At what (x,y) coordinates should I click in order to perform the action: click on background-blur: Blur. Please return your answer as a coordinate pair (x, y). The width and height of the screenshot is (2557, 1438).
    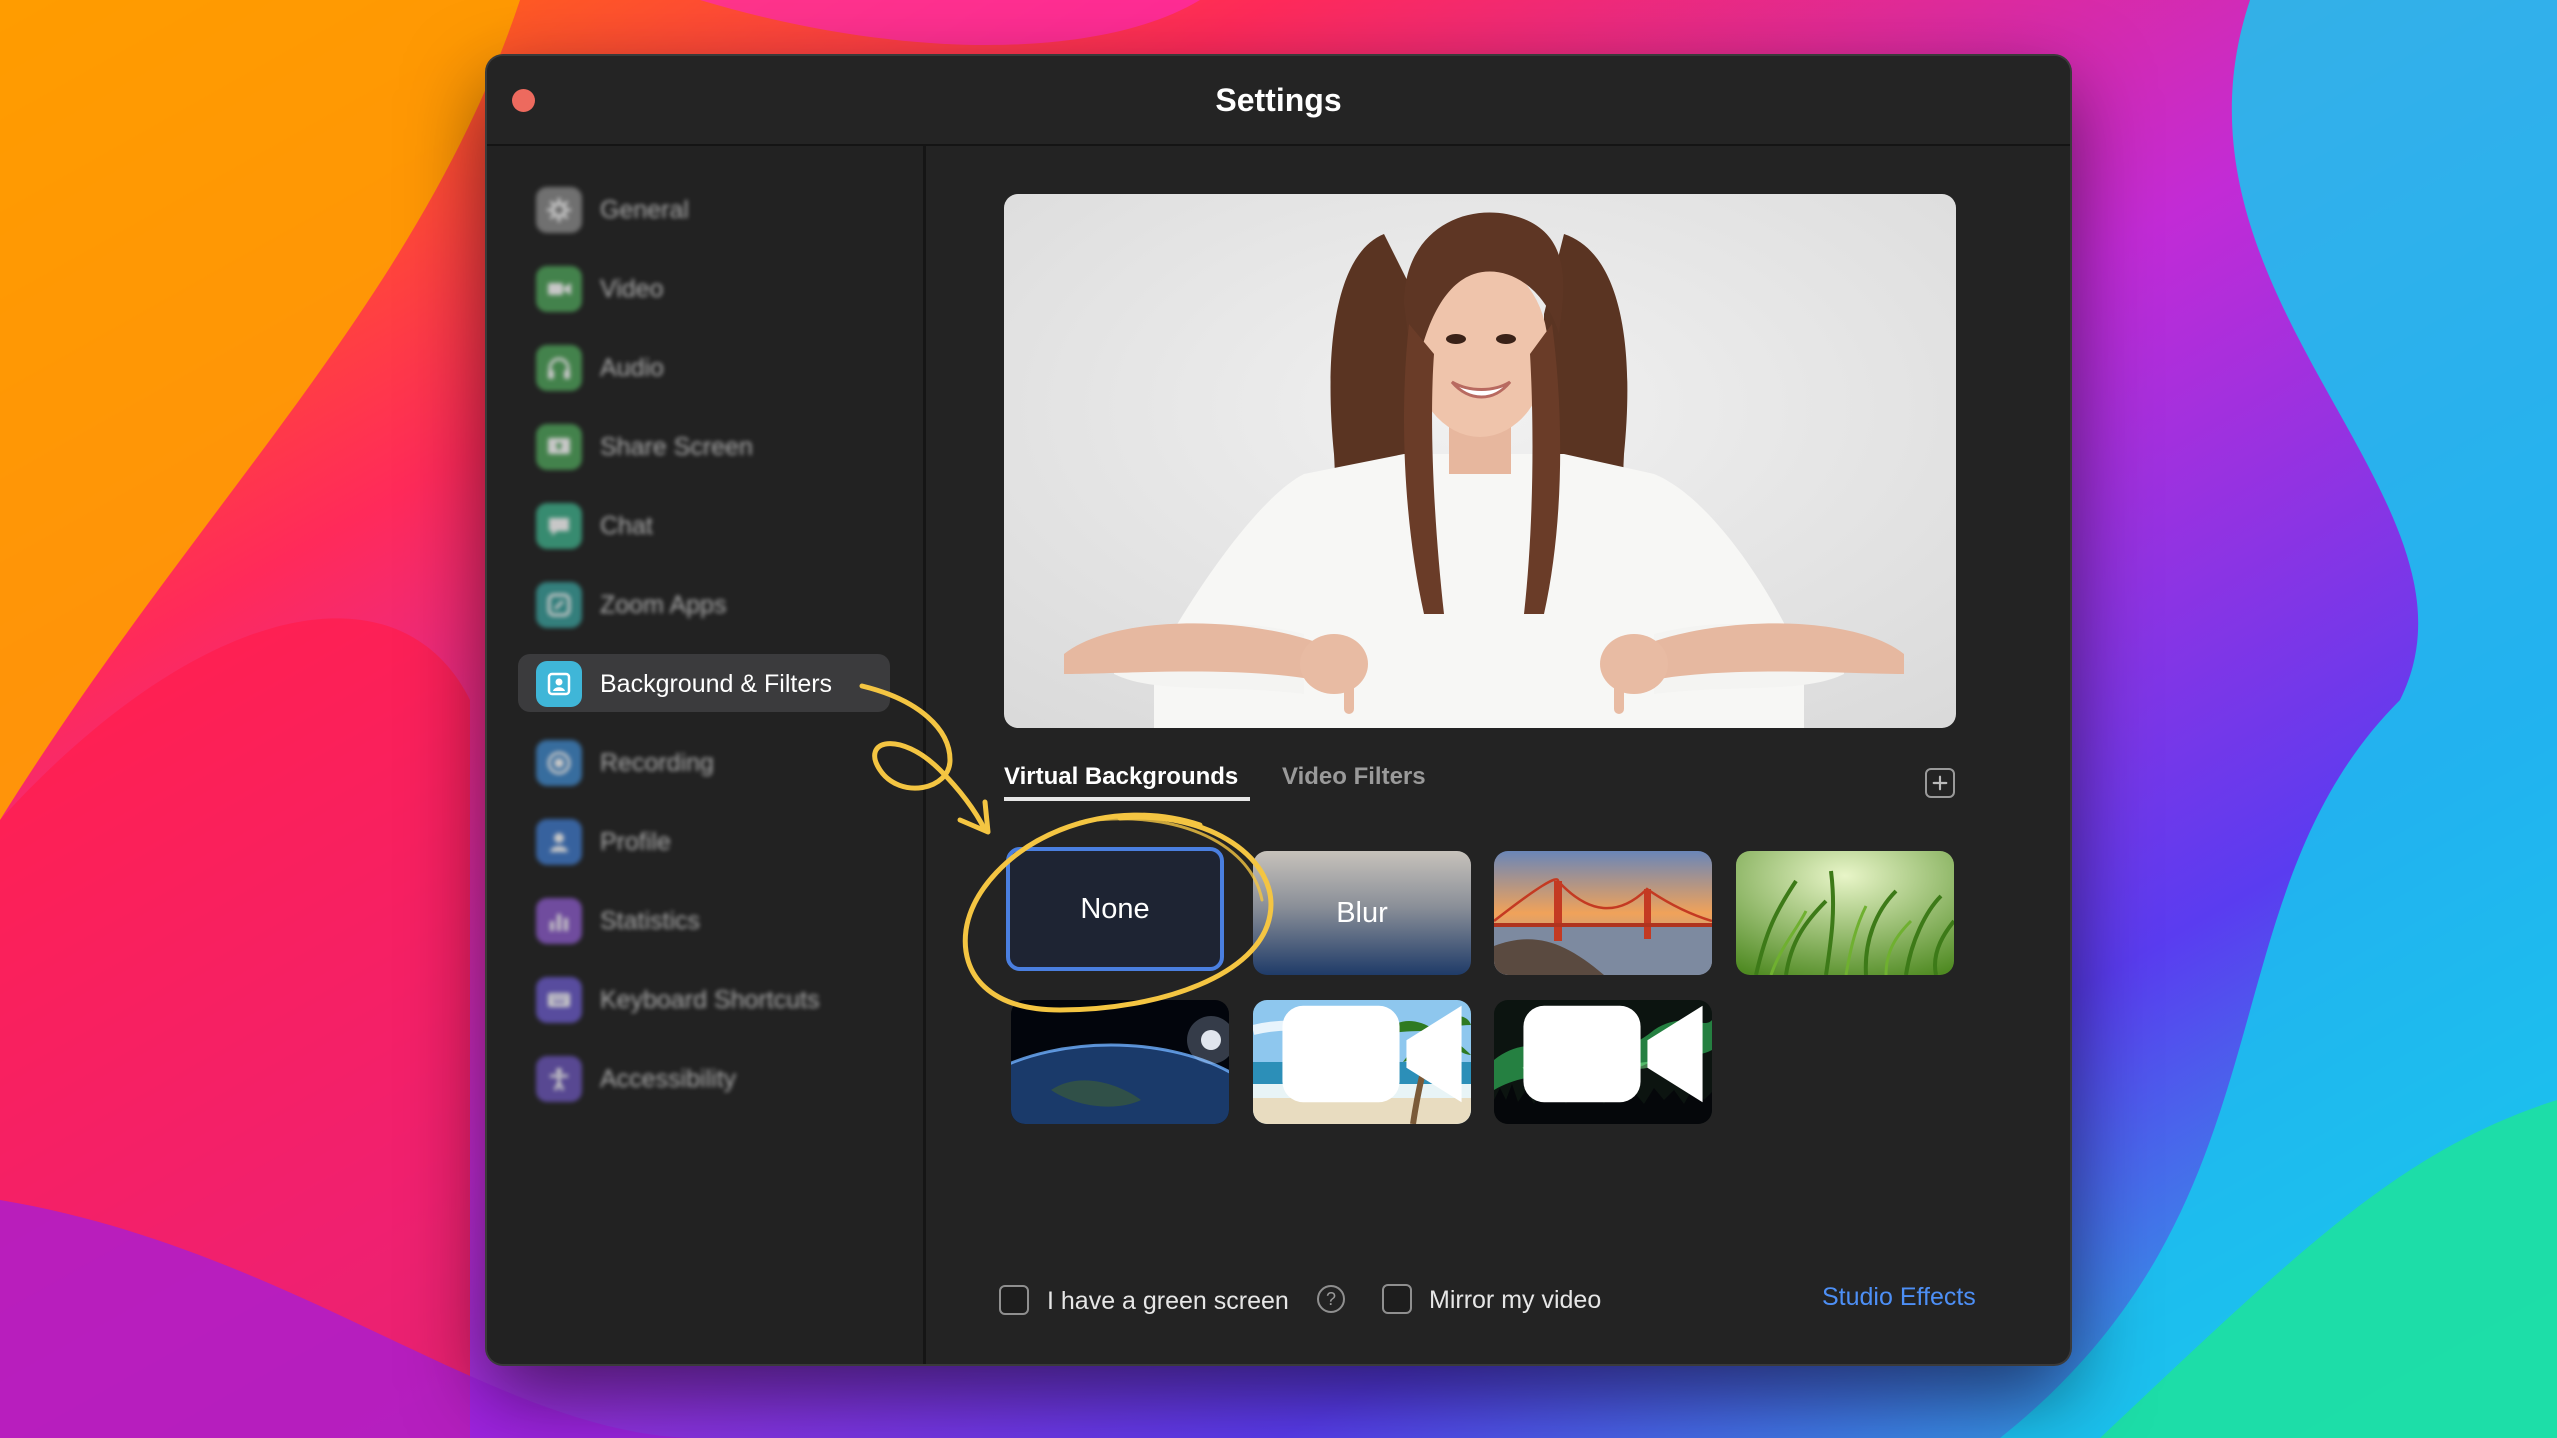
    Looking at the image, I should click on (1362, 913).